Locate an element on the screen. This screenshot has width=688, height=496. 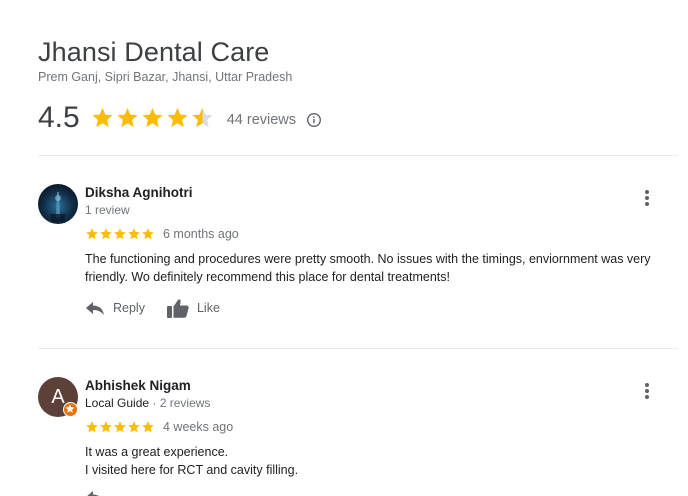
like-button: Like is located at coordinates (193, 308).